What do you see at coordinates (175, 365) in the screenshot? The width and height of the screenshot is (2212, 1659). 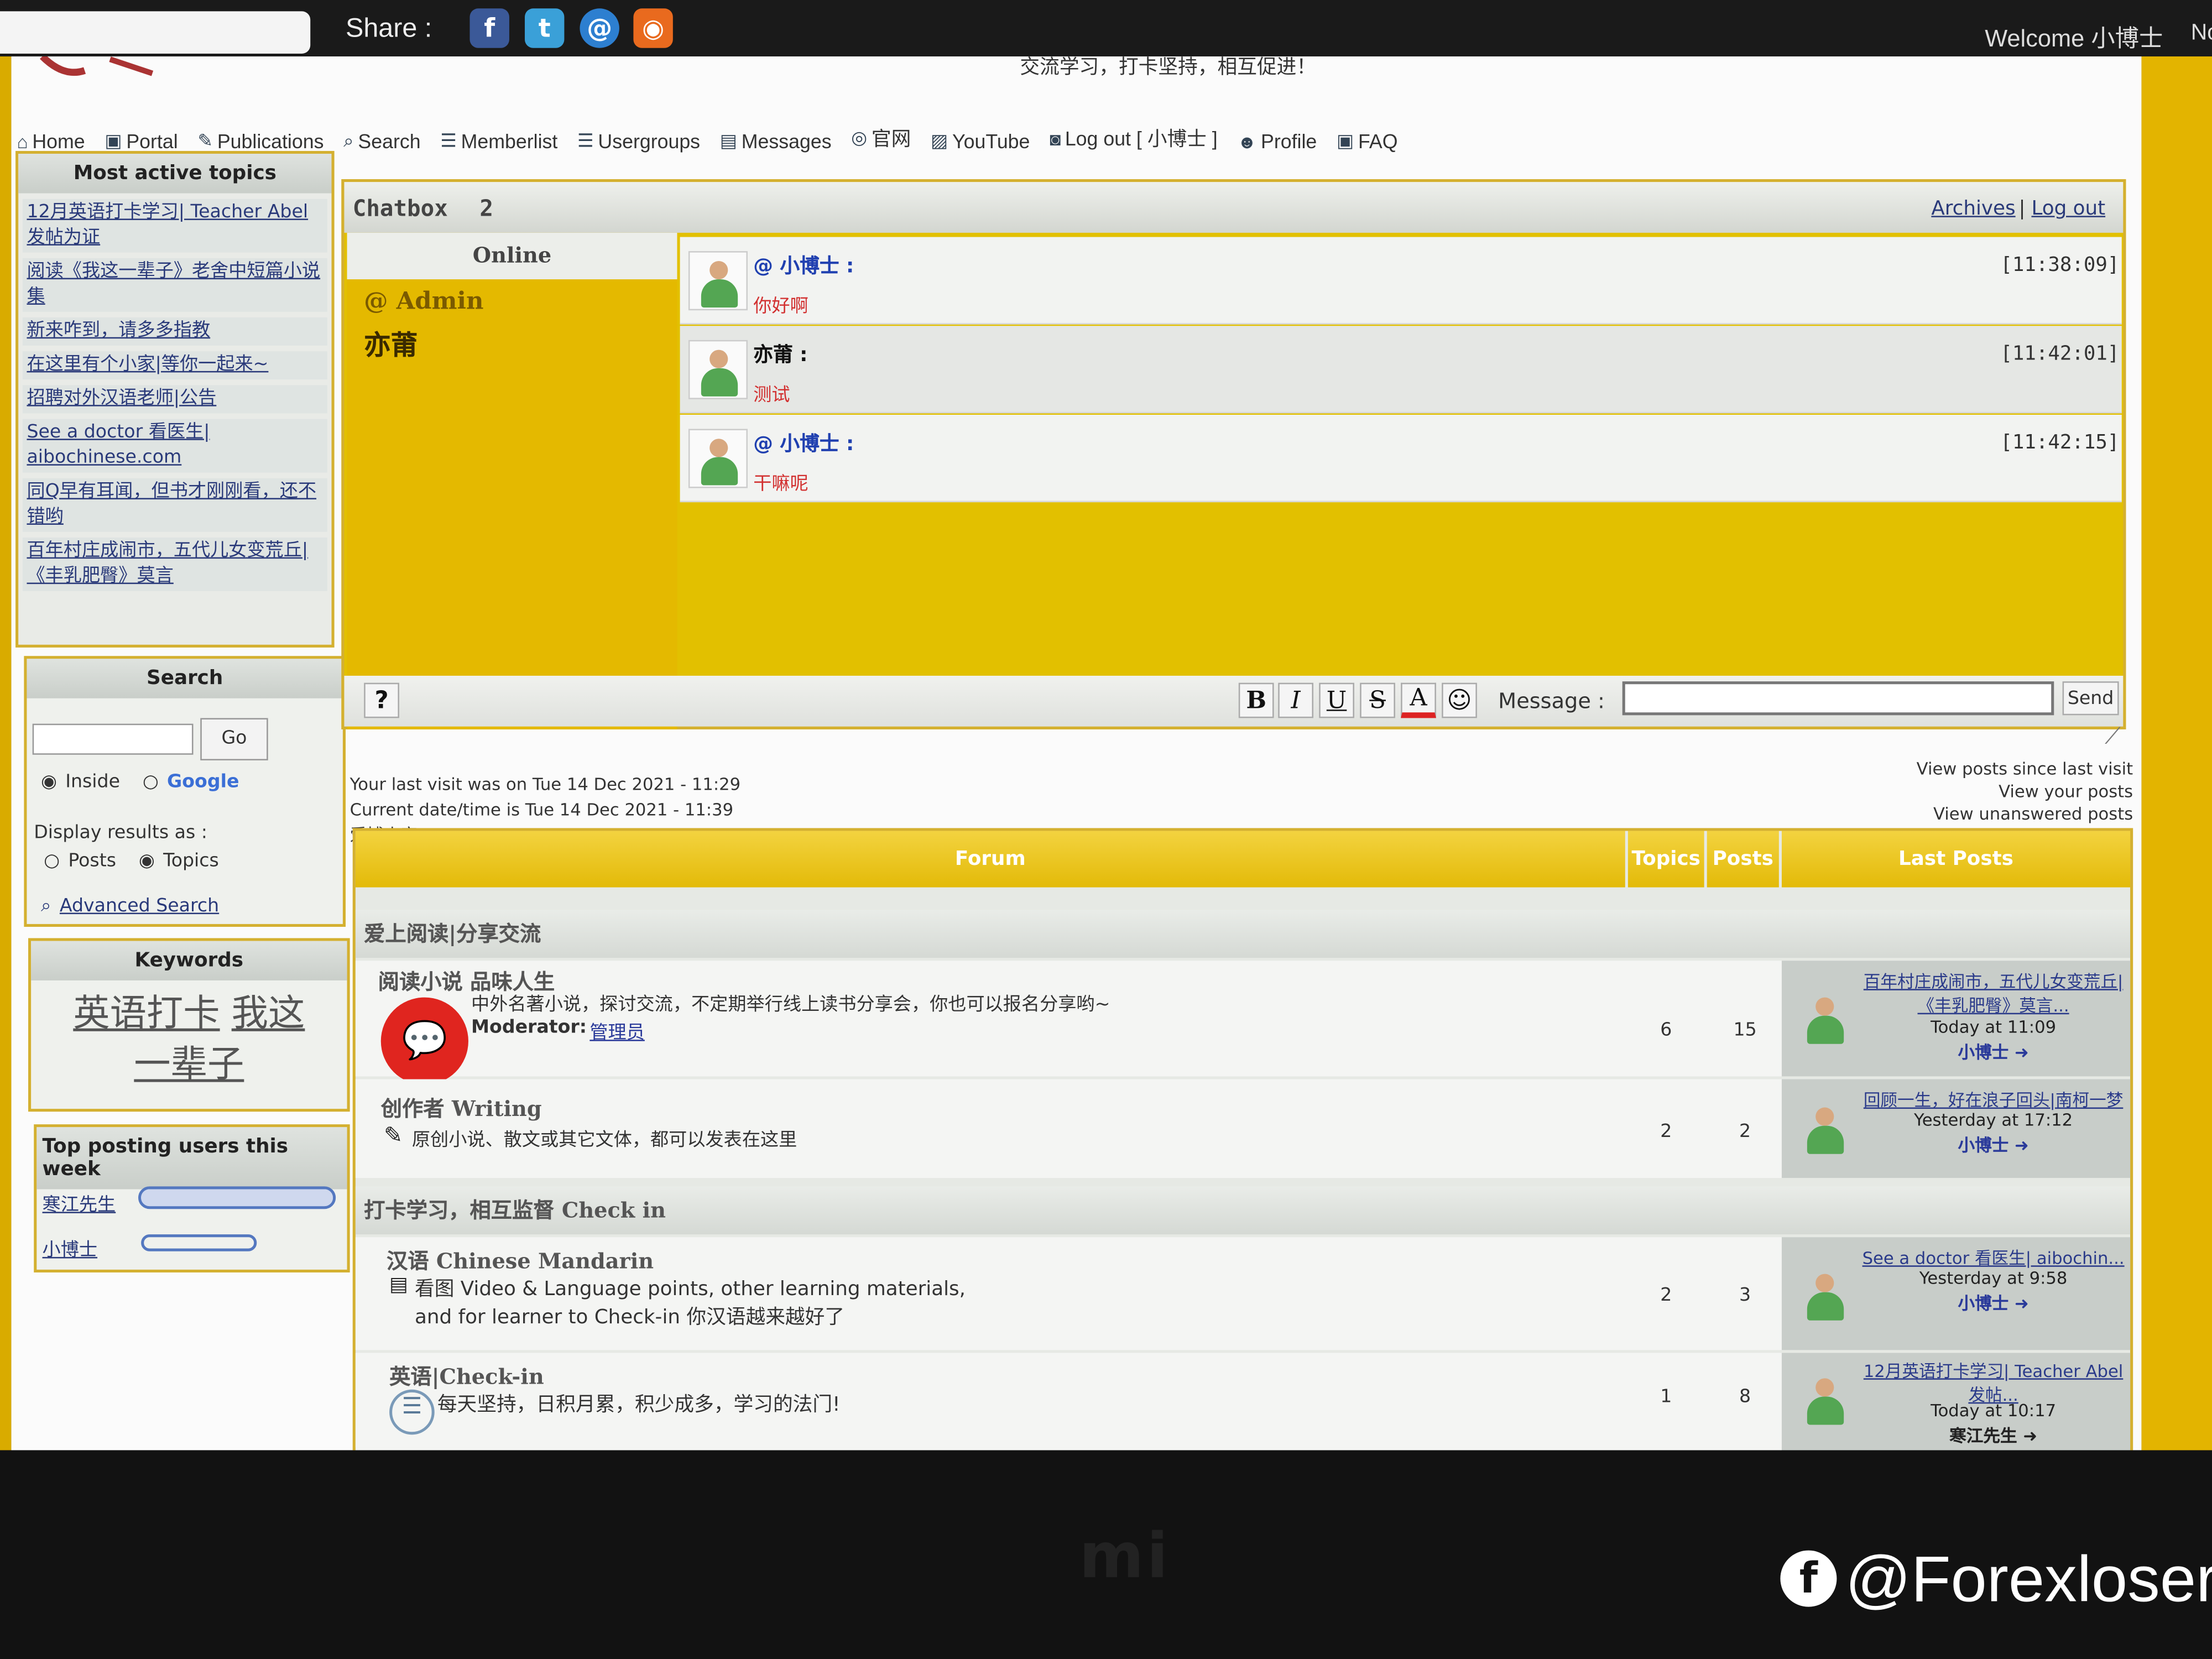 I see `topic-link: 在这里有个小家|等你一起来~` at bounding box center [175, 365].